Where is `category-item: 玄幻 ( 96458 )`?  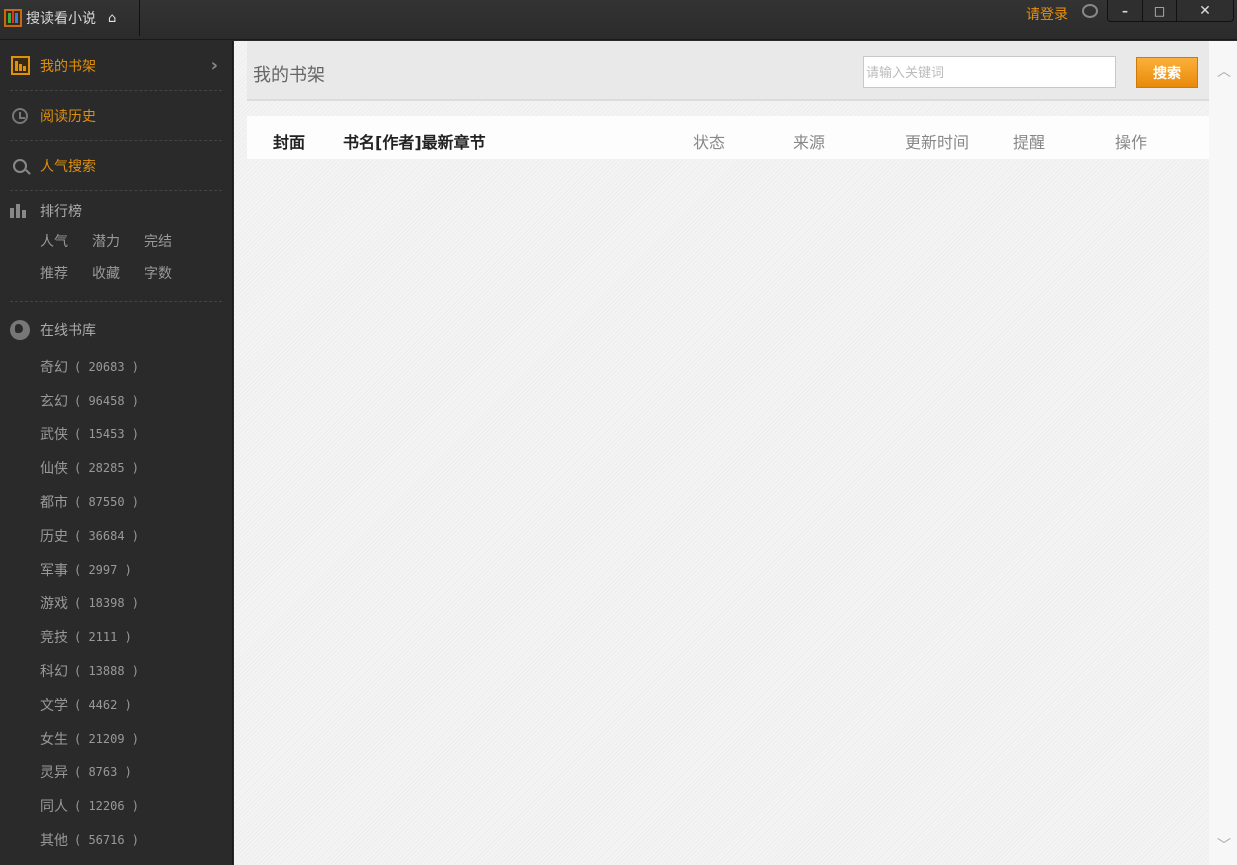 category-item: 玄幻 ( 96458 ) is located at coordinates (131, 401).